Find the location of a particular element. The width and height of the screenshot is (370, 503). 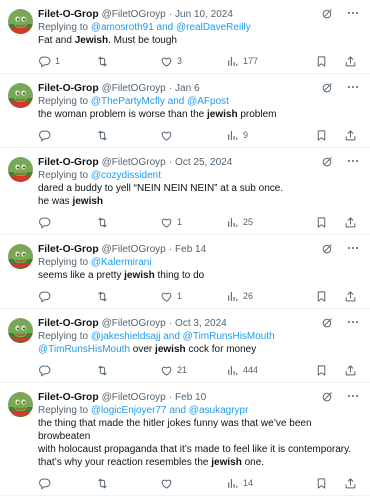

replying-to-mentions: @logicEnjoyer77 and @asukagrypr is located at coordinates (170, 410).